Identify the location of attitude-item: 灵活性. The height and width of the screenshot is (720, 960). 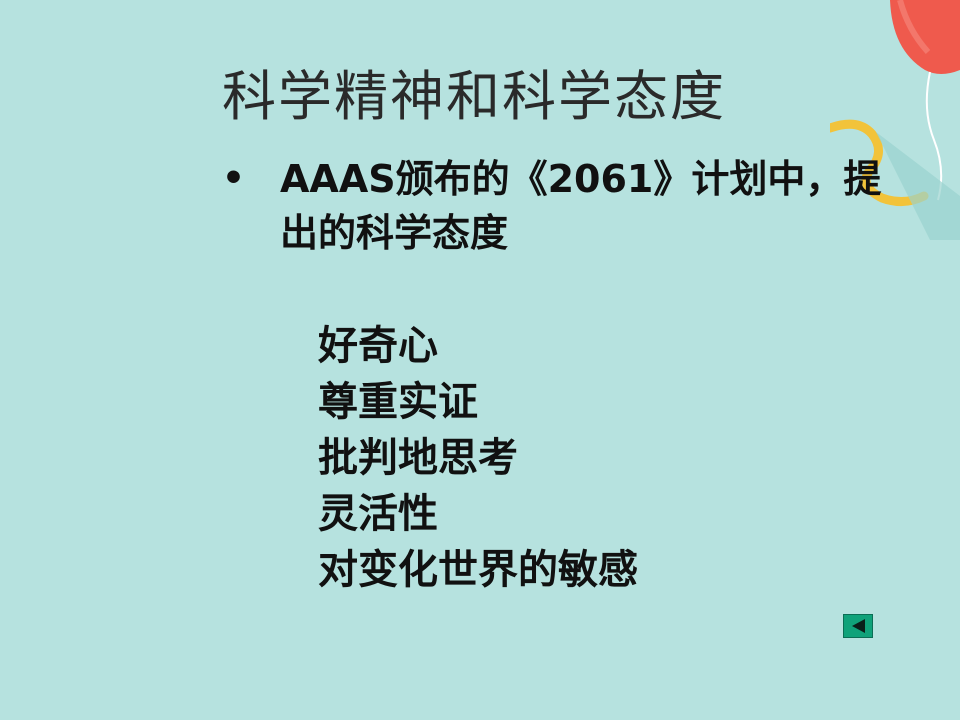
(378, 514).